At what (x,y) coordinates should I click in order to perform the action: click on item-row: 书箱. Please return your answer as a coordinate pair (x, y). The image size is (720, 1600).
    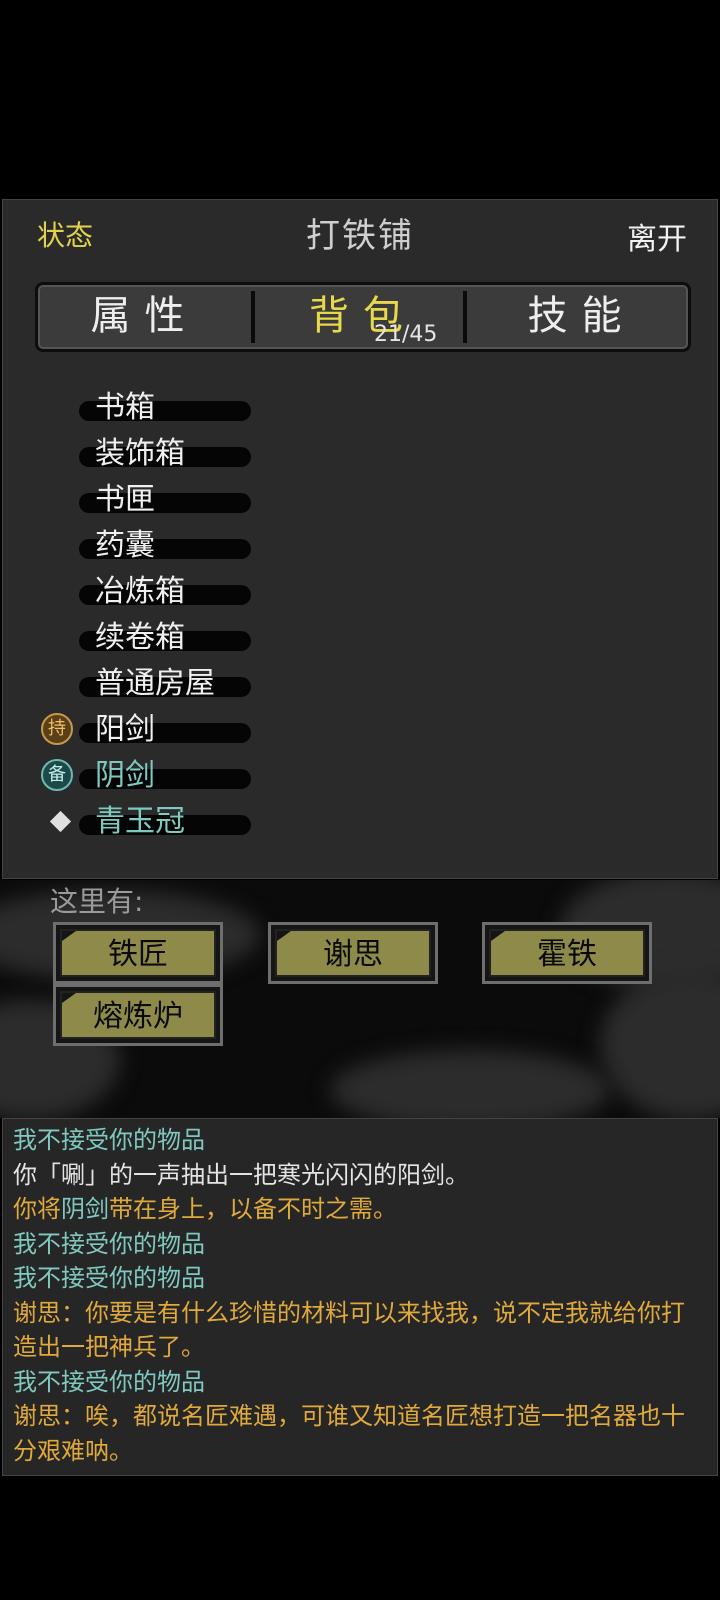
    Looking at the image, I should click on (360, 410).